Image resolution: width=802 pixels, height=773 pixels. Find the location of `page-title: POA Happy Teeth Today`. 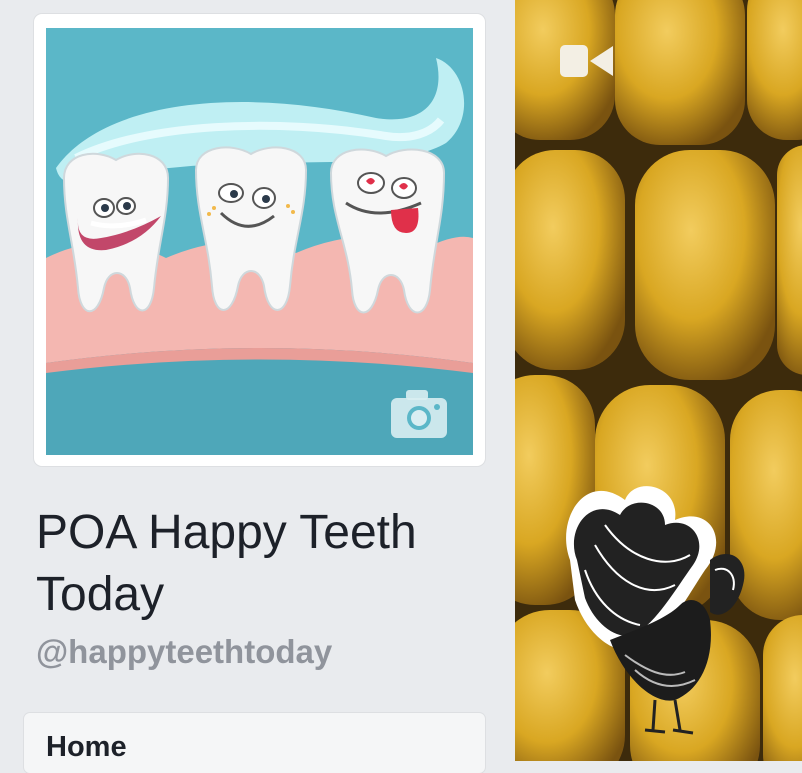

page-title: POA Happy Teeth Today is located at coordinates (226, 563).